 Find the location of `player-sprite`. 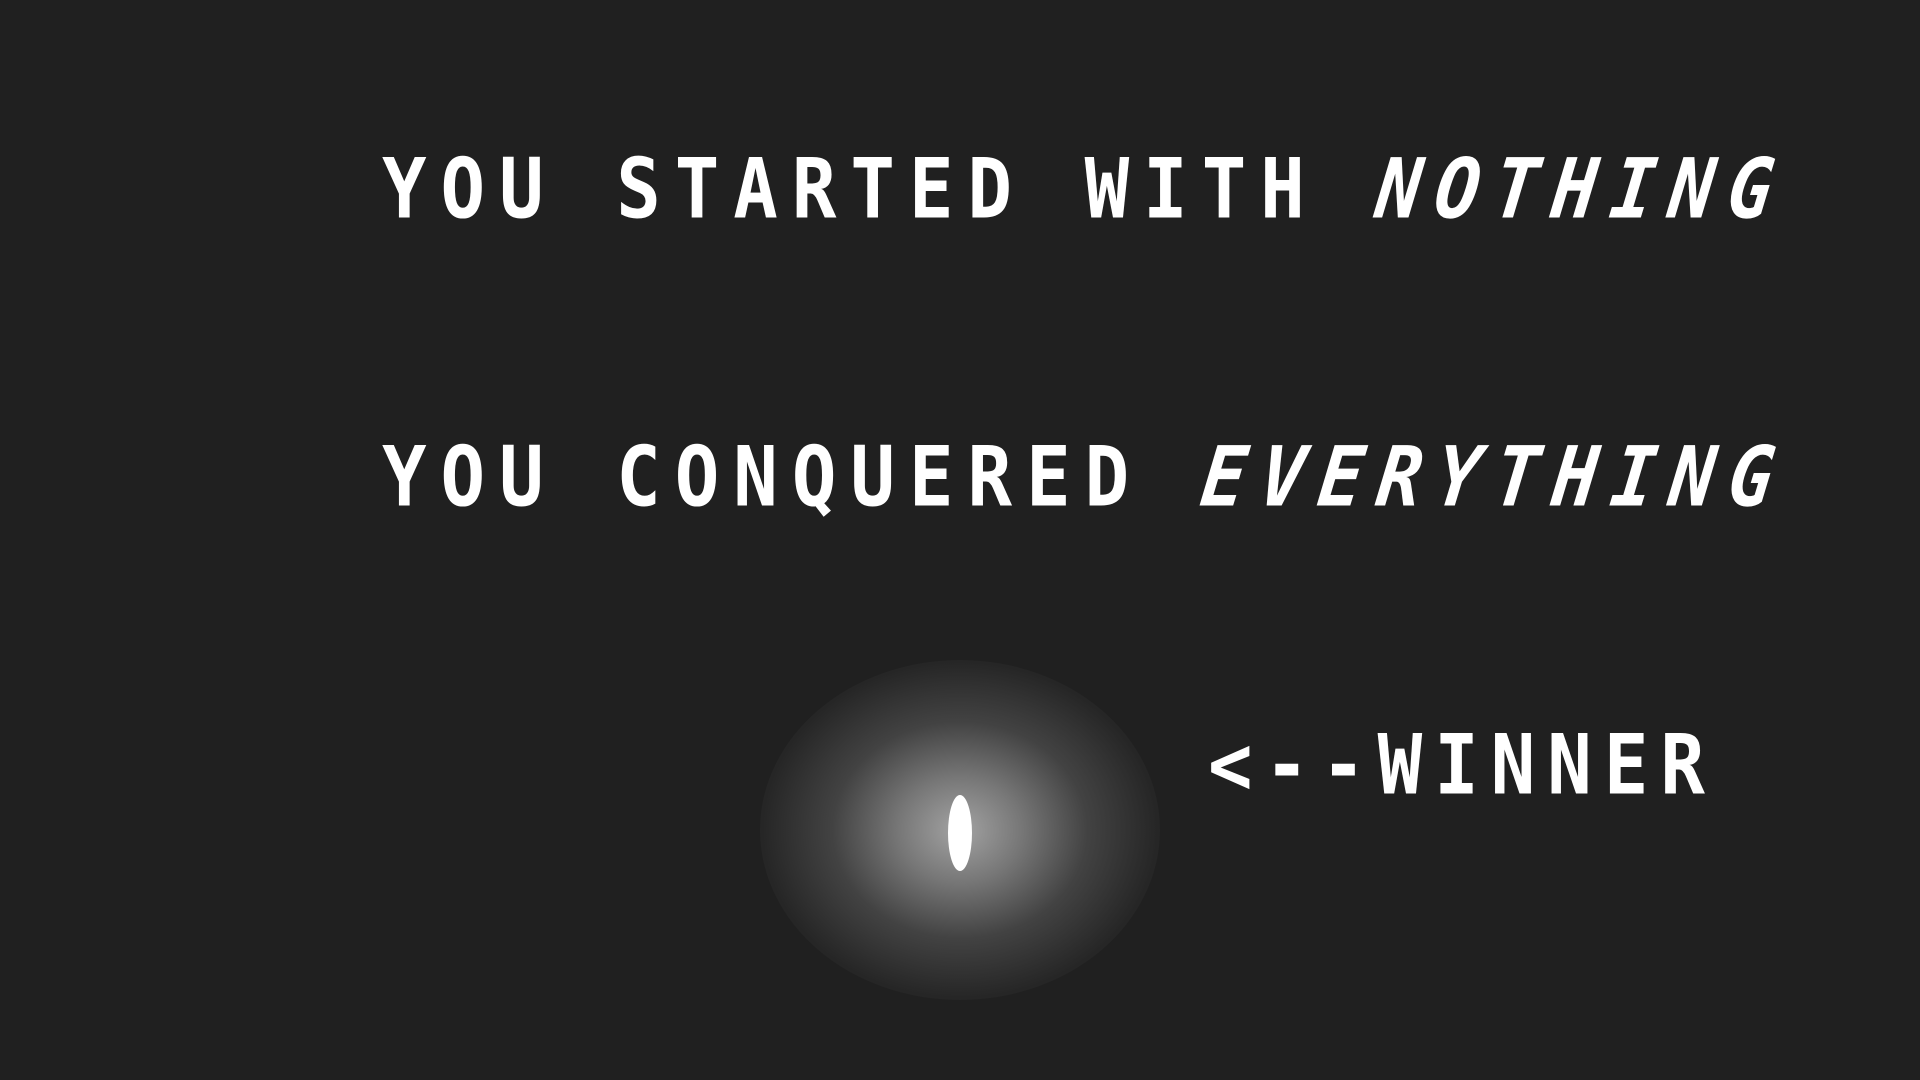

player-sprite is located at coordinates (960, 833).